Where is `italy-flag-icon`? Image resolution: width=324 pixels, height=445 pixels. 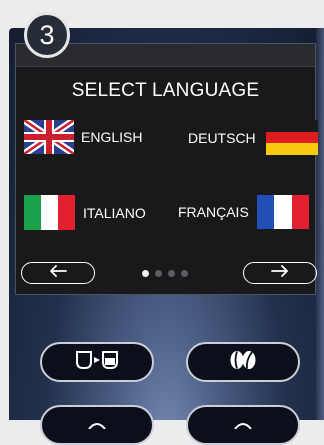 italy-flag-icon is located at coordinates (49, 212).